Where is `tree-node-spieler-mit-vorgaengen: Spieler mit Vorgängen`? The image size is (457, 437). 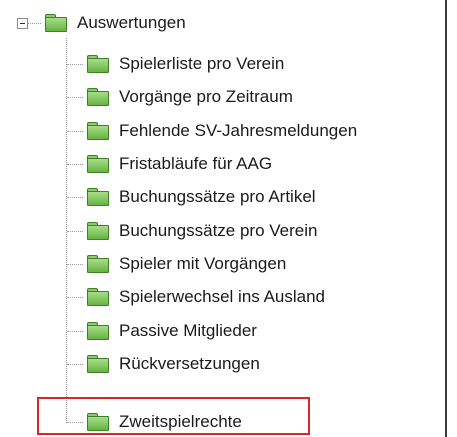 tree-node-spieler-mit-vorgaengen: Spieler mit Vorgängen is located at coordinates (187, 264).